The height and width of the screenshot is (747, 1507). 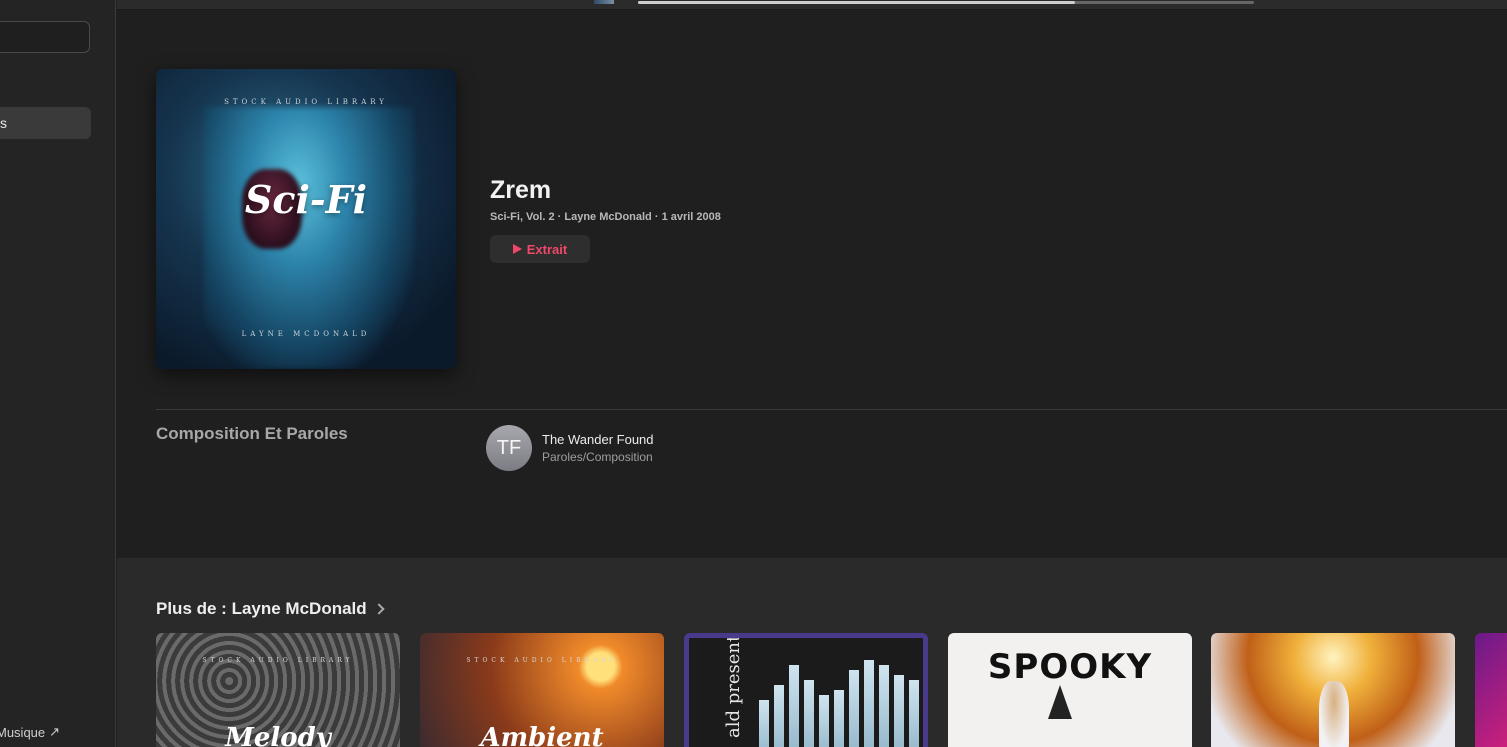 What do you see at coordinates (278, 690) in the screenshot?
I see `album-tile-melody: STOCK AUDIO LIBRARY Melody` at bounding box center [278, 690].